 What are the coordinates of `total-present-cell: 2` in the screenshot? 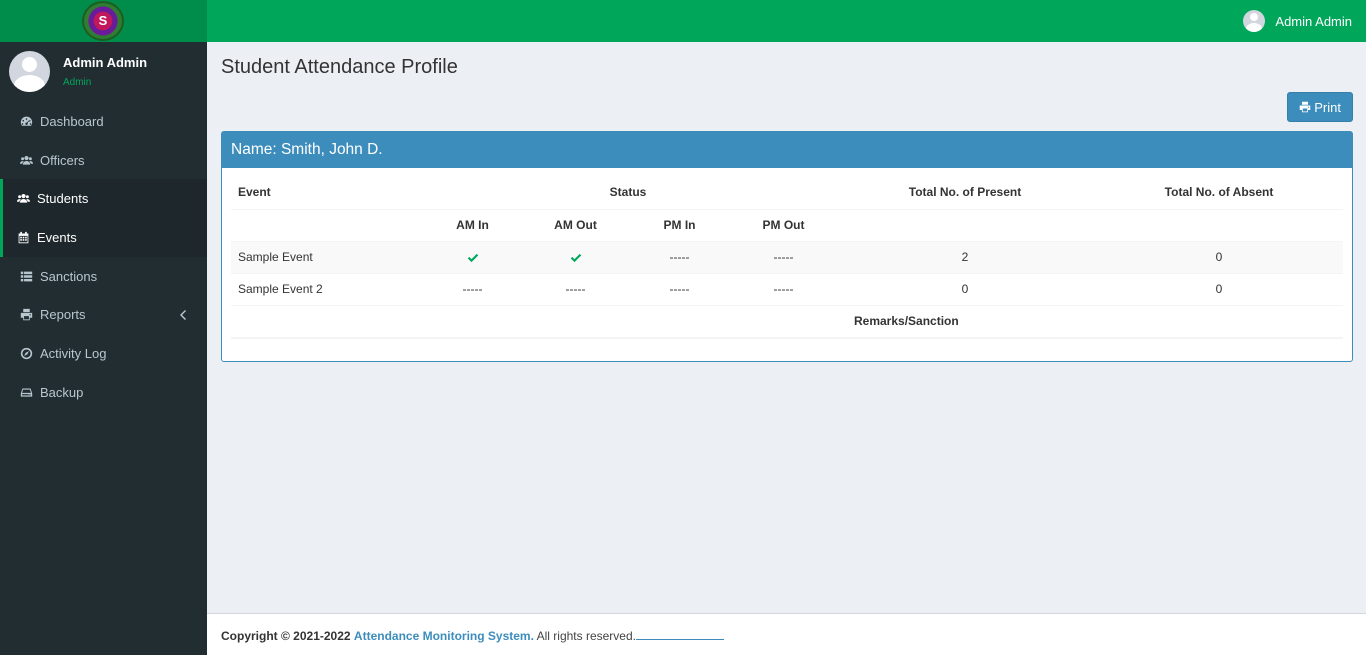 It's located at (965, 256).